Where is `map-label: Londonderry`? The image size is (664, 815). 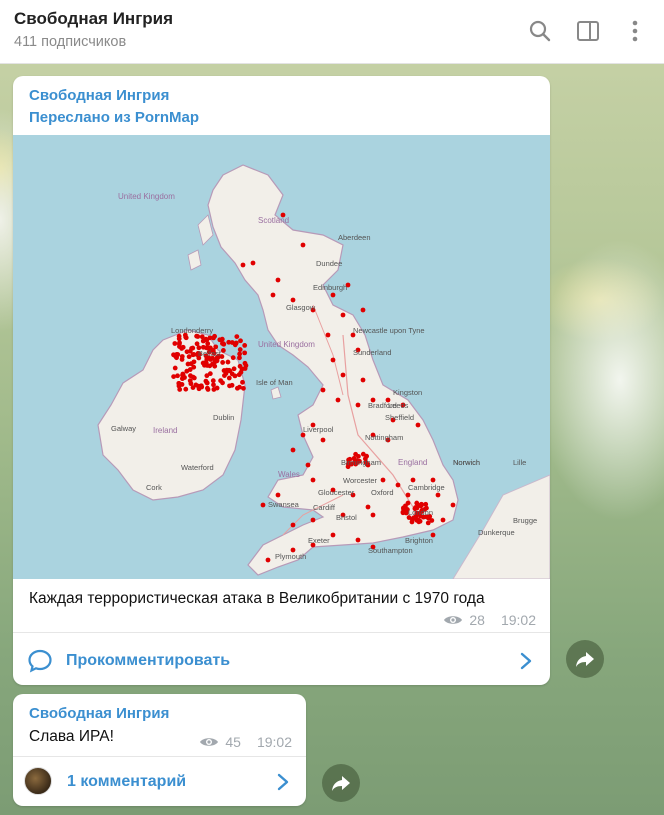 map-label: Londonderry is located at coordinates (192, 330).